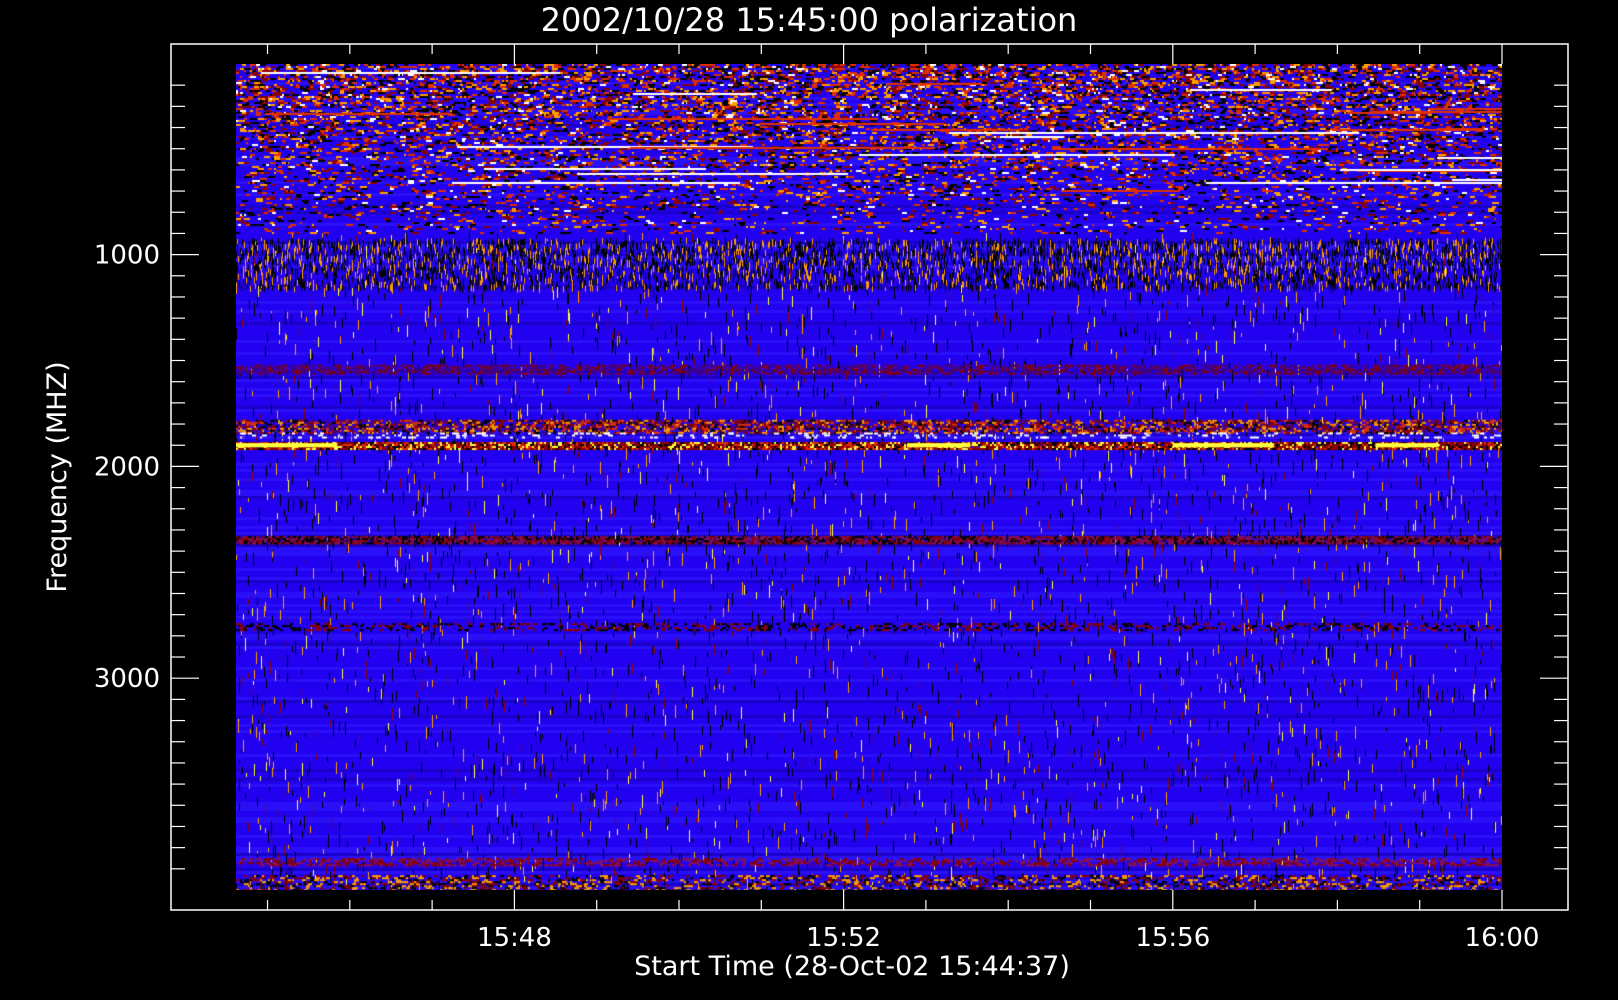  I want to click on x-axis-label: Start Time (28-Oct-02 15:44:37), so click(852, 966).